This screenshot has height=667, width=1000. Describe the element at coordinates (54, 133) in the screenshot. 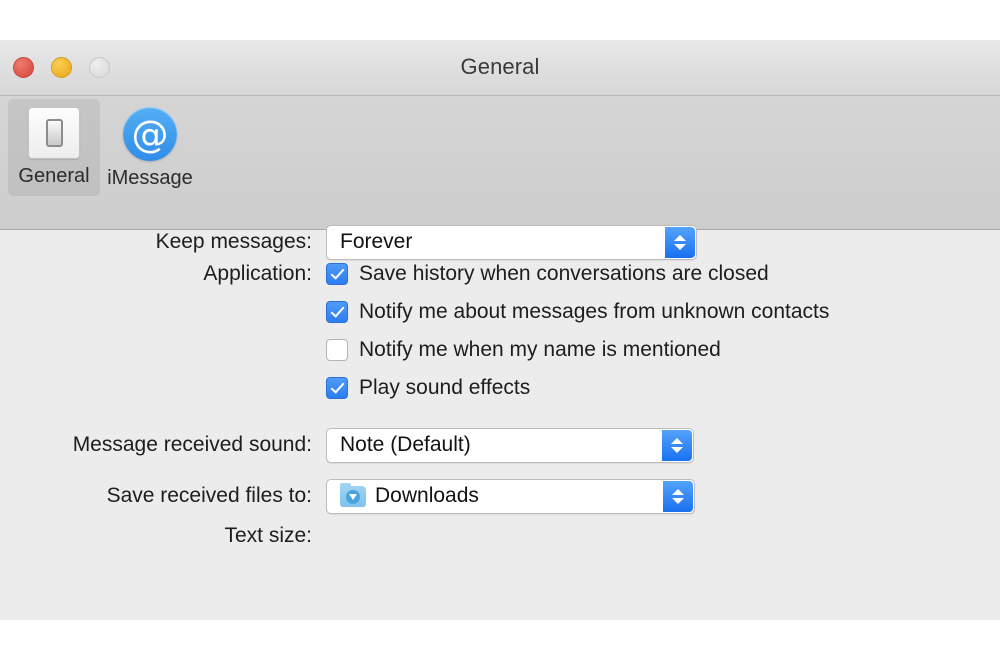

I see `switch-plate-icon` at that location.